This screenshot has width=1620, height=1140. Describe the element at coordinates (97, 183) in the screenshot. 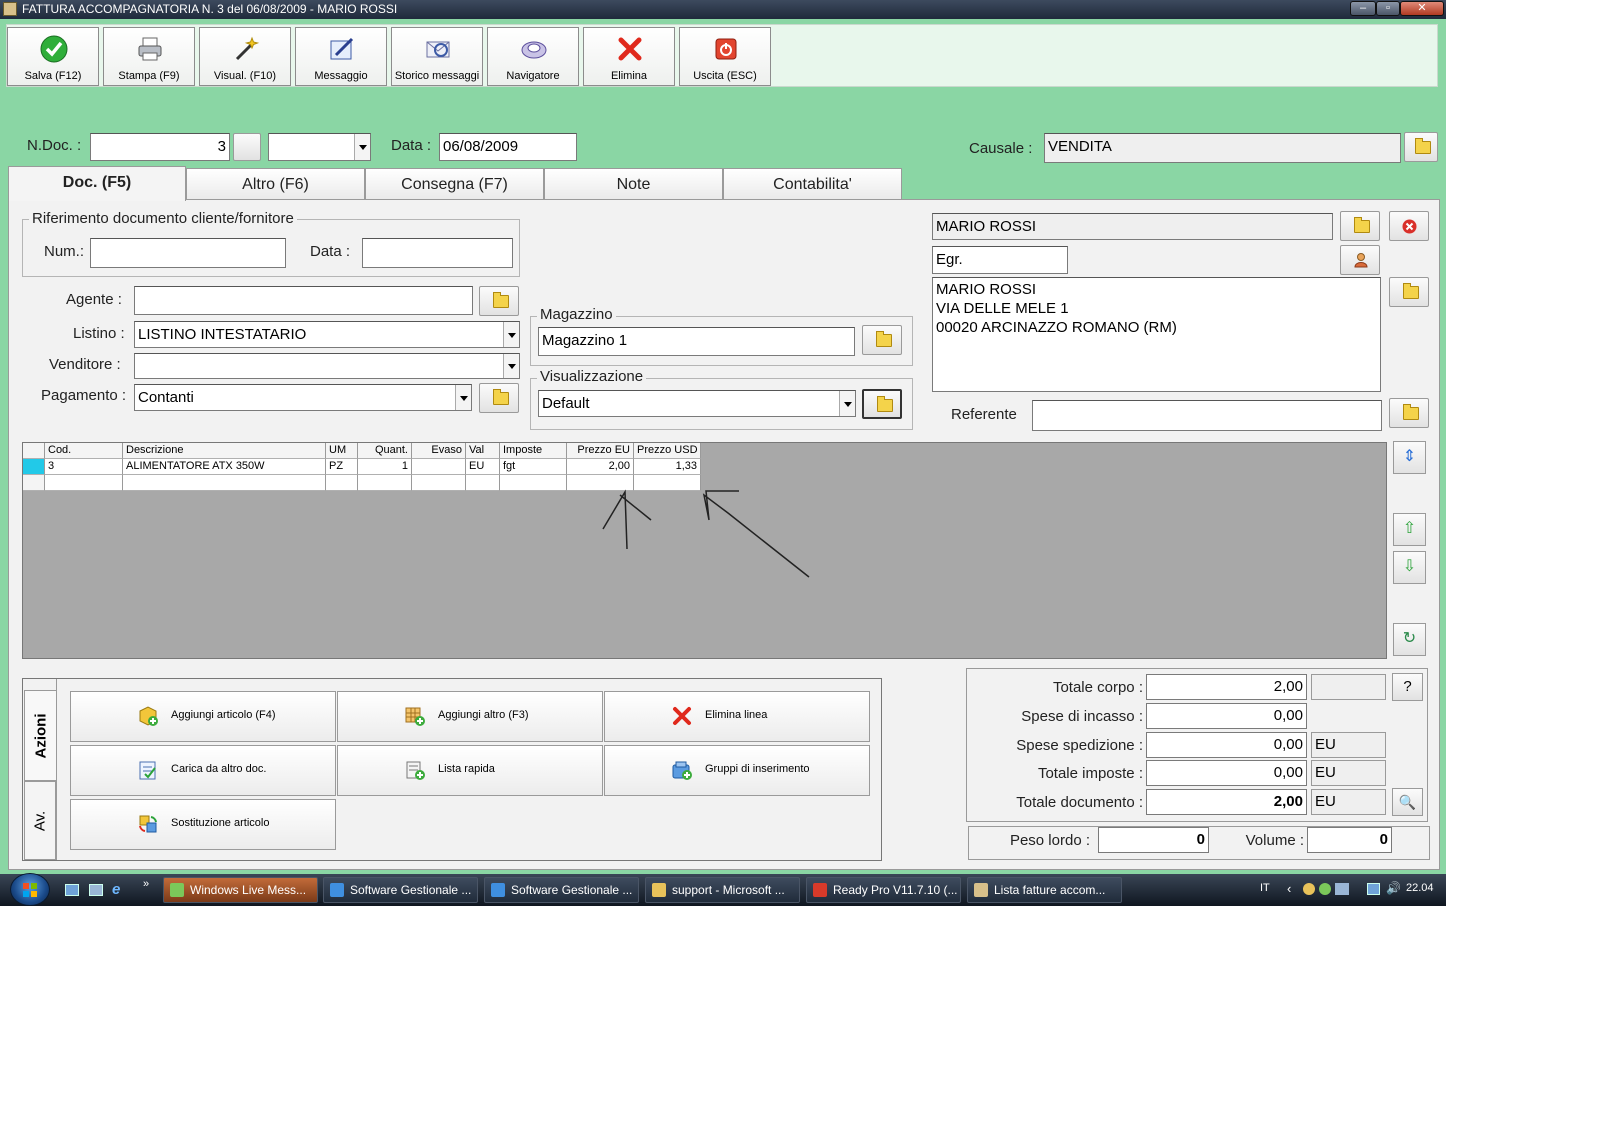

I see `tab-doc: Doc. (F5)` at that location.